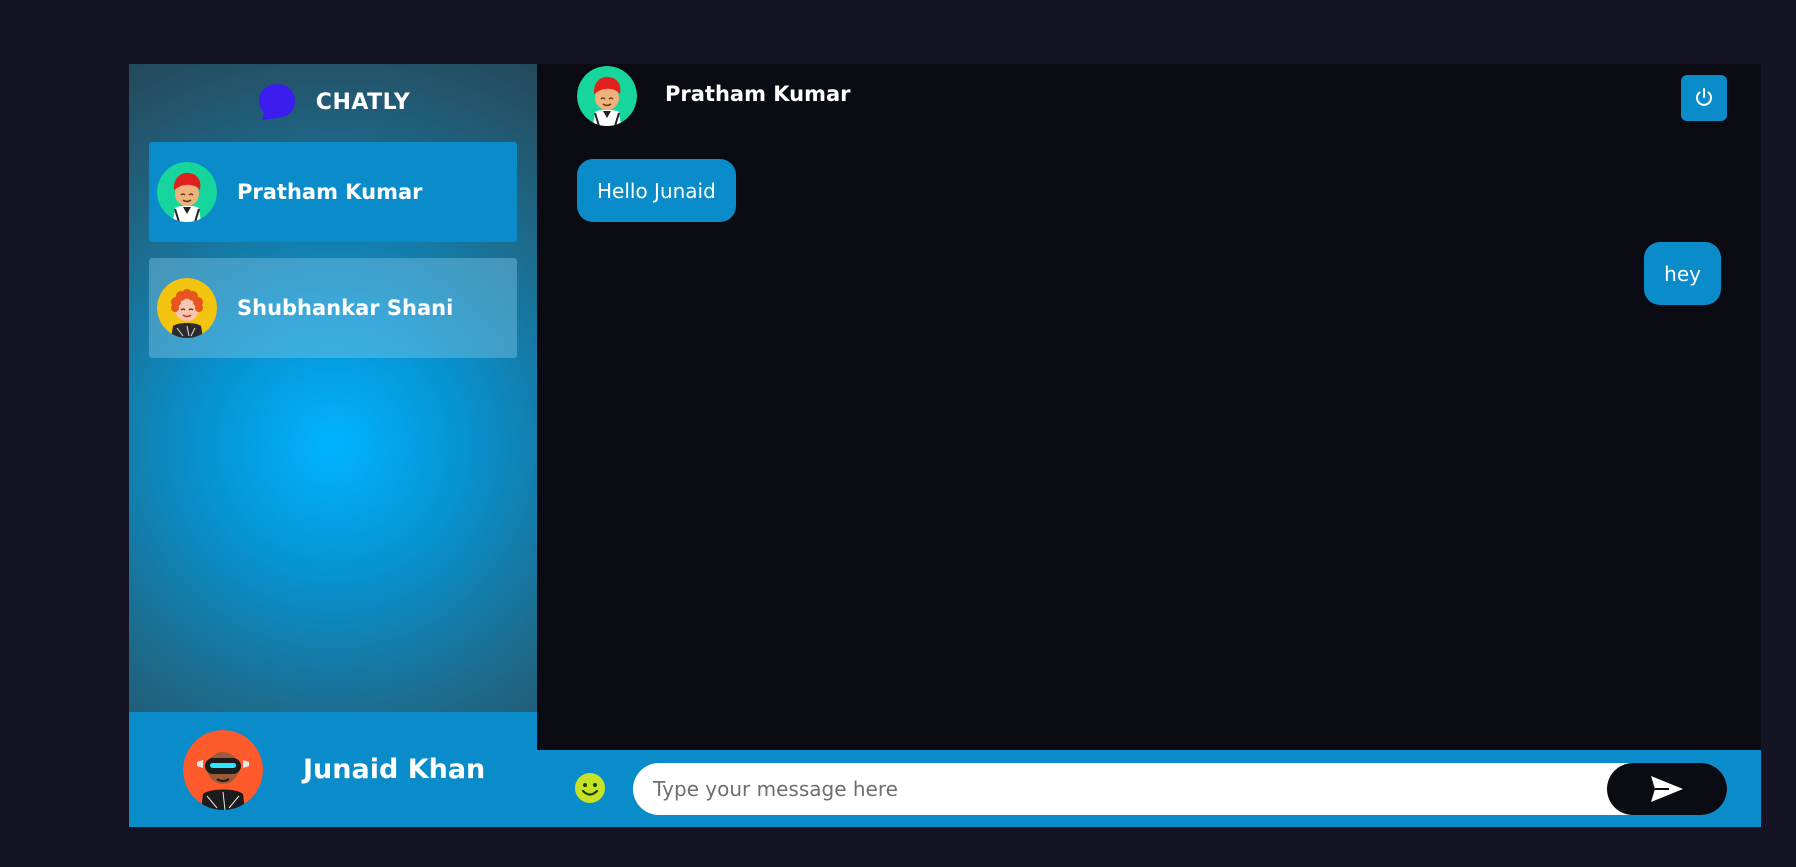 The height and width of the screenshot is (867, 1796). Describe the element at coordinates (1113, 789) in the screenshot. I see `message-input` at that location.